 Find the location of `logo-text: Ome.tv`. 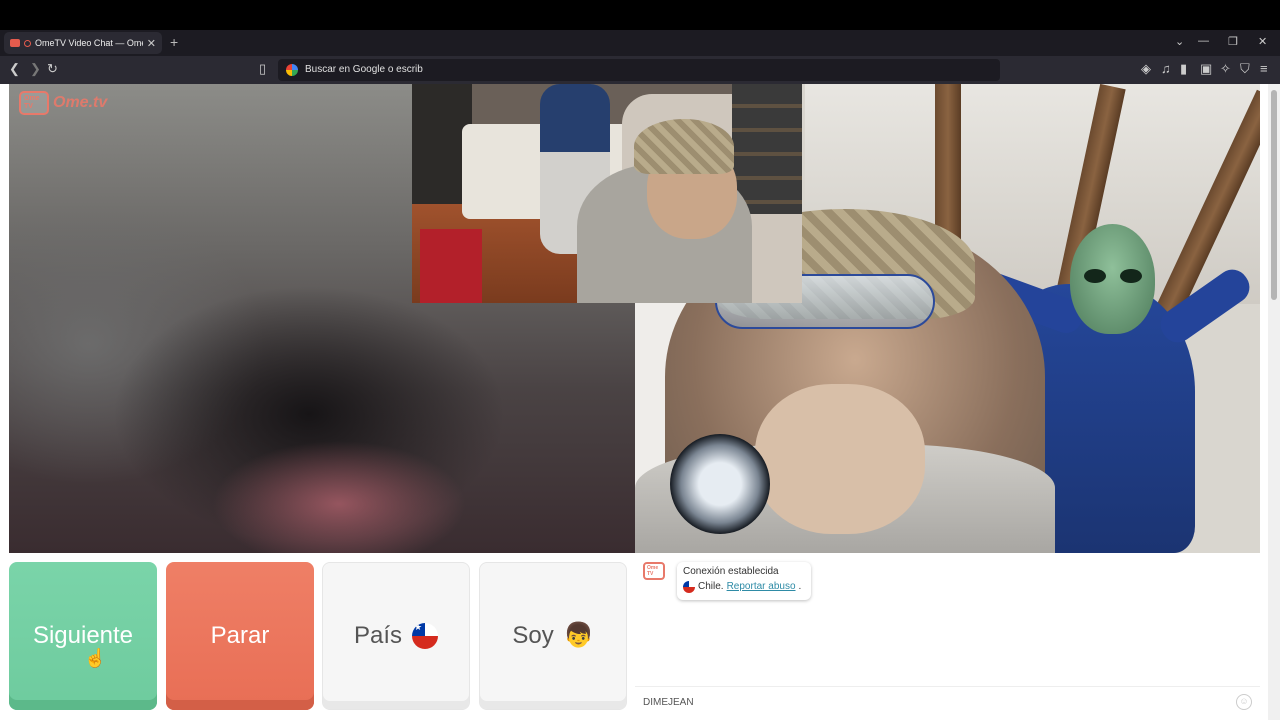

logo-text: Ome.tv is located at coordinates (80, 102).